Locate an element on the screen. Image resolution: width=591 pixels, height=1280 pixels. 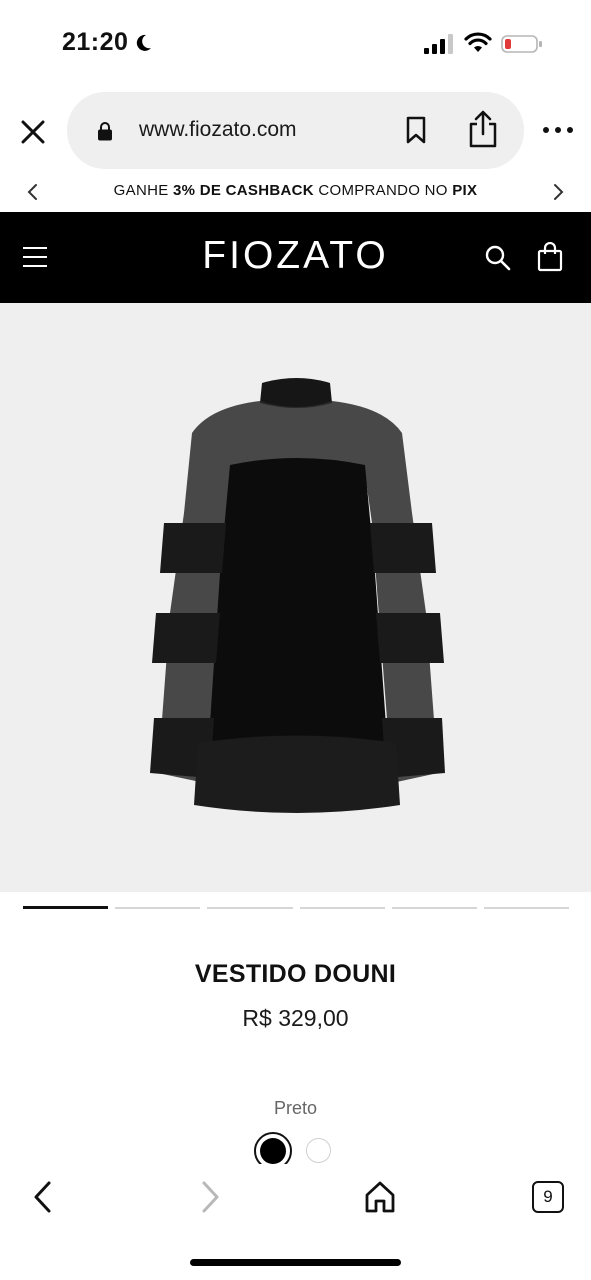
status-bar: 21:20 is located at coordinates (295, 45).